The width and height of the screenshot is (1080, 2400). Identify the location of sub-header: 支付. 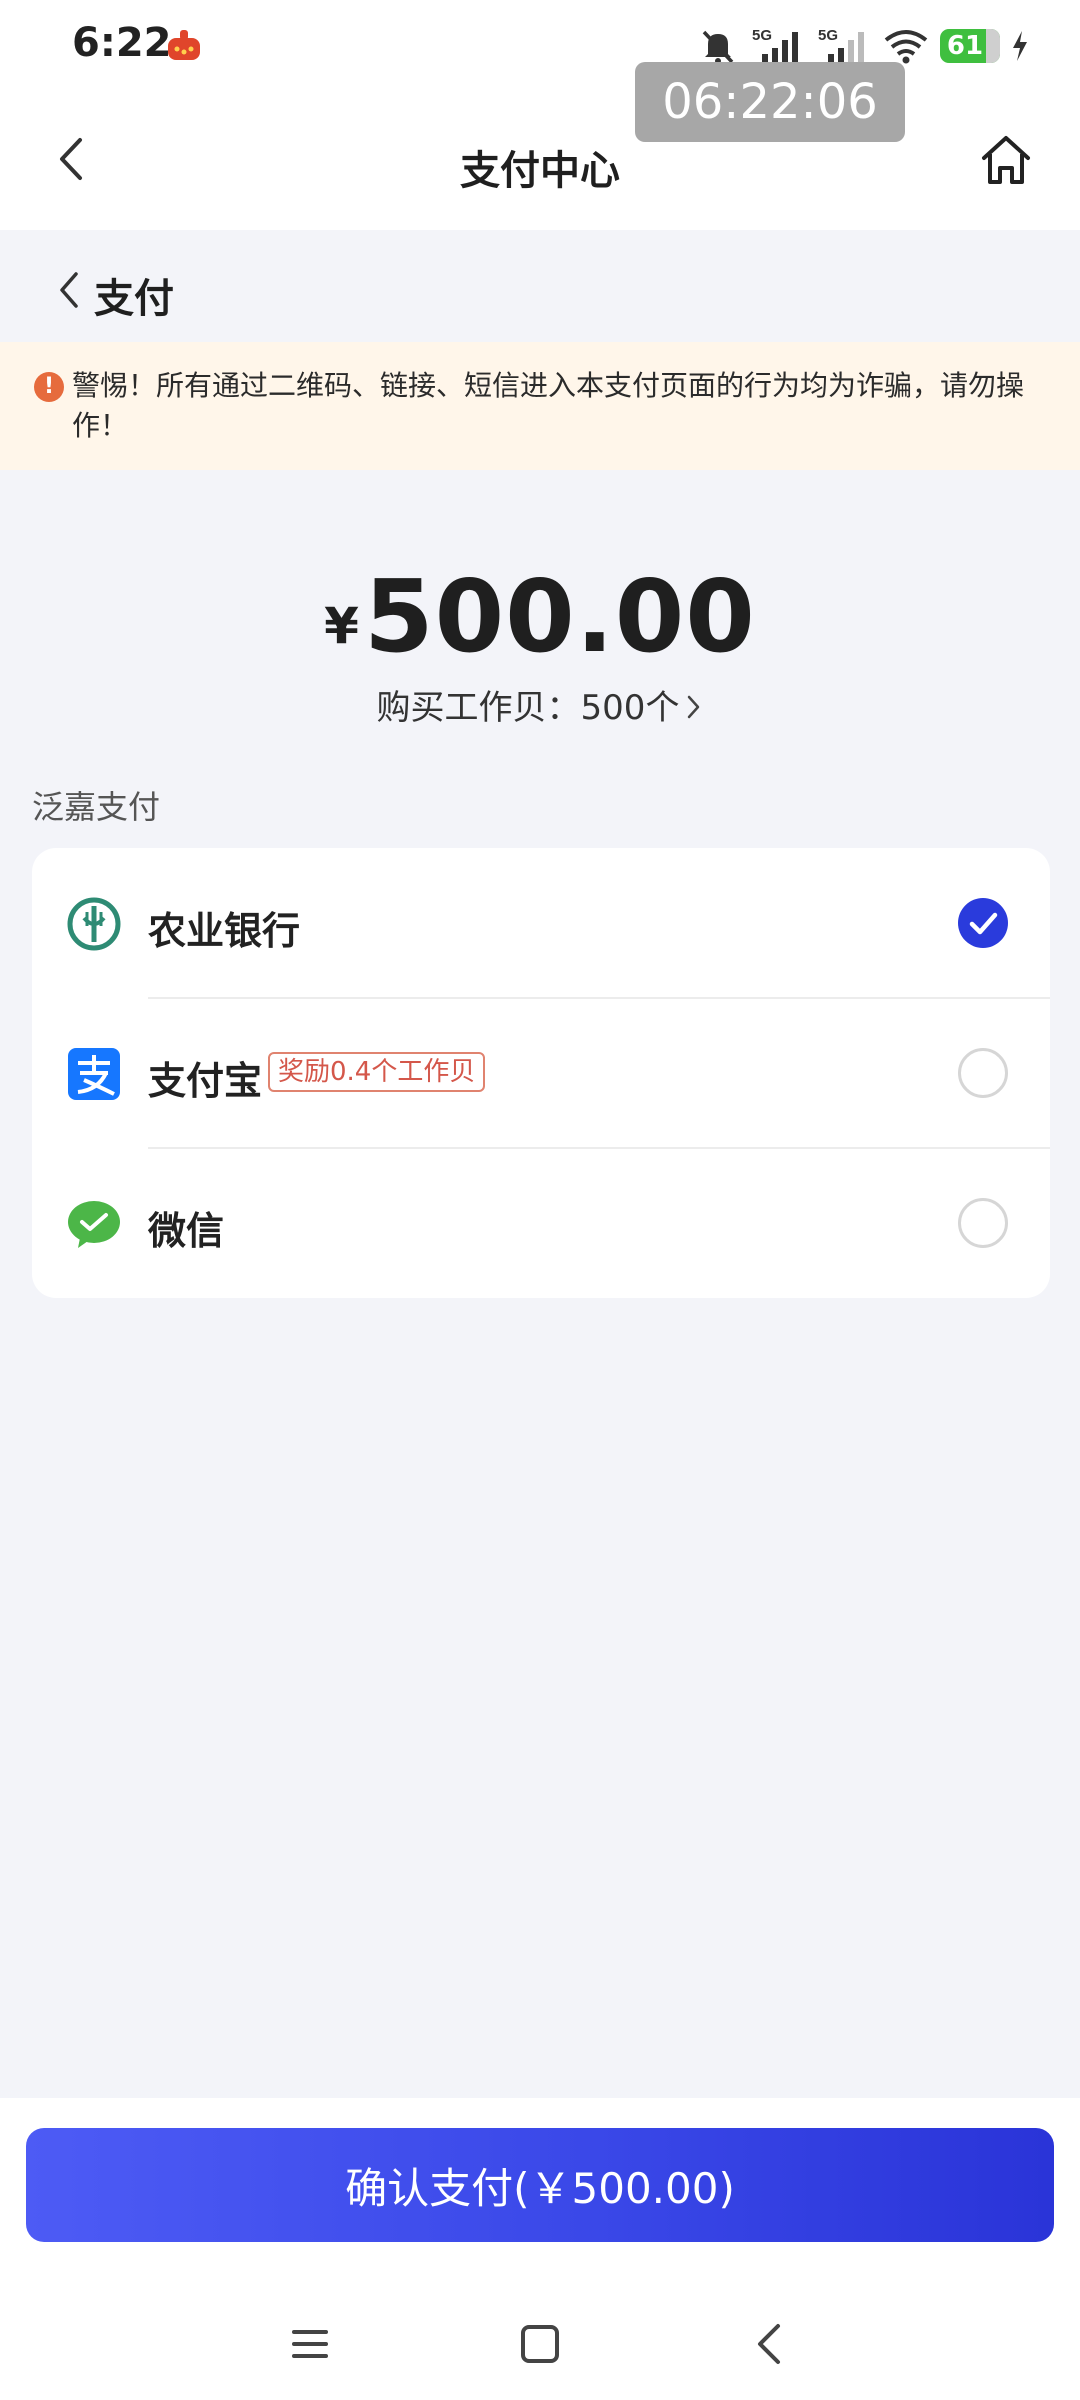
(540, 285).